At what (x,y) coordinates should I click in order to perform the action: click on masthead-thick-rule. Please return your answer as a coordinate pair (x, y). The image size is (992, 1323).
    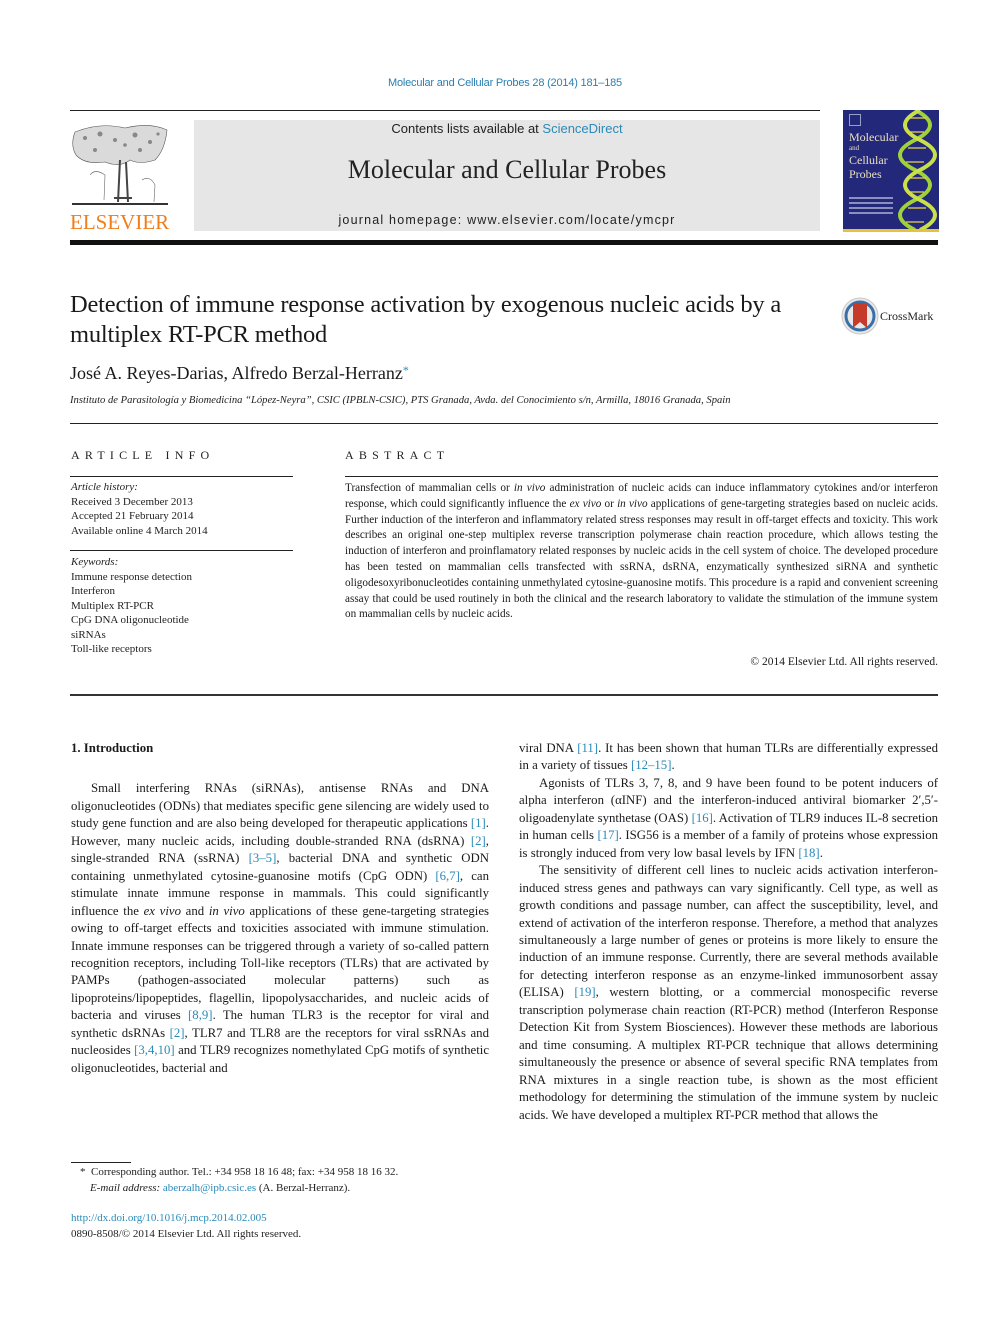
    Looking at the image, I should click on (504, 242).